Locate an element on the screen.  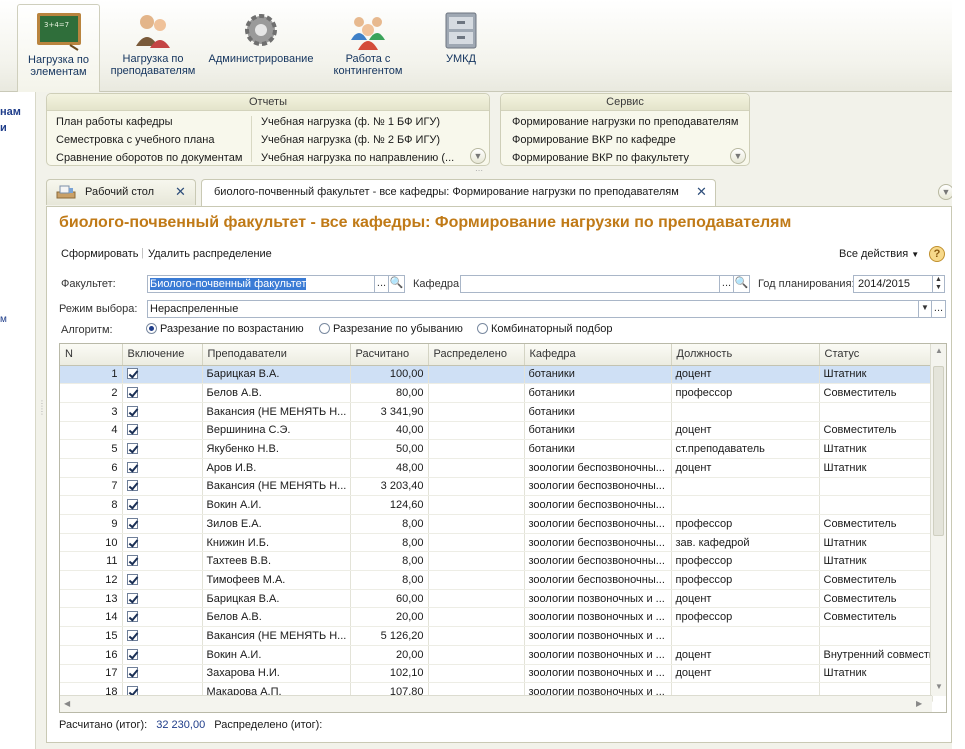
column-header-position: Должность is located at coordinates (745, 355).